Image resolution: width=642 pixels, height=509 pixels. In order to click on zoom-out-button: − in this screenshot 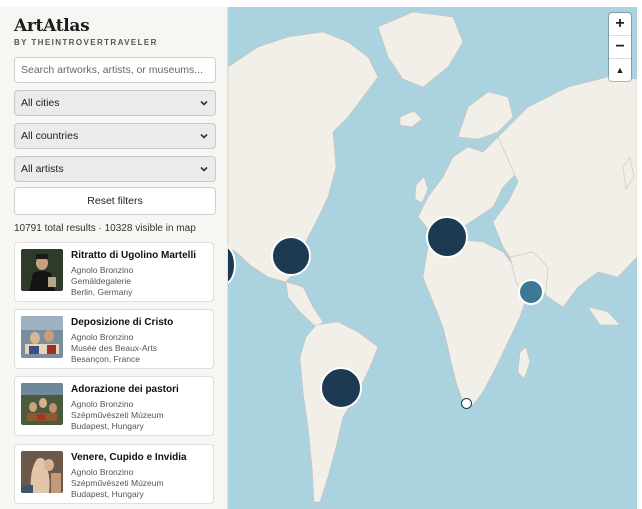, I will do `click(620, 47)`.